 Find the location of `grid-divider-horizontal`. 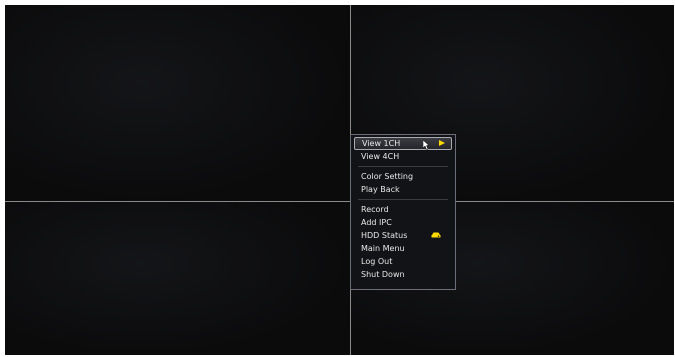

grid-divider-horizontal is located at coordinates (339, 201).